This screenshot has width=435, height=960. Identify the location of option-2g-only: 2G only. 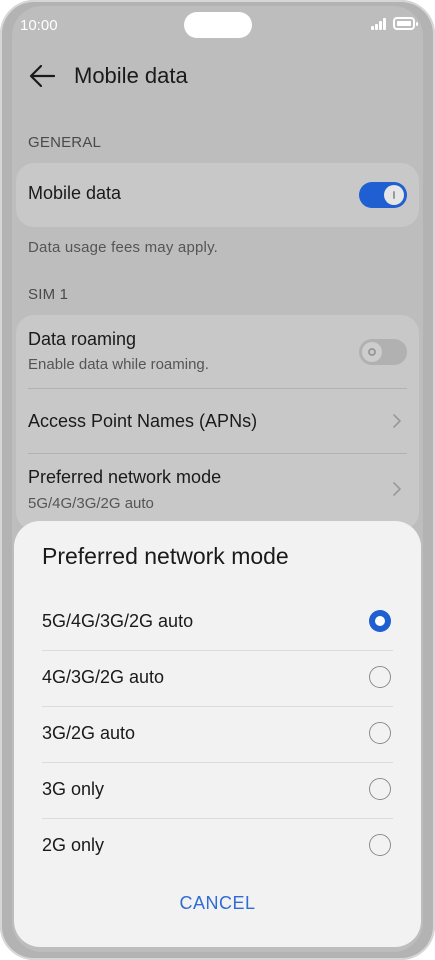
(217, 846).